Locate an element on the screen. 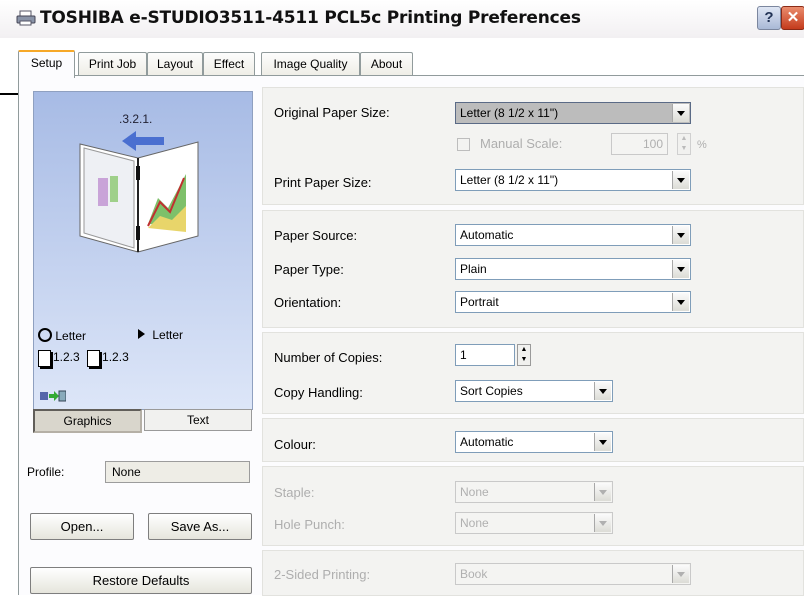  print-paper-label: Letter is located at coordinates (168, 335).